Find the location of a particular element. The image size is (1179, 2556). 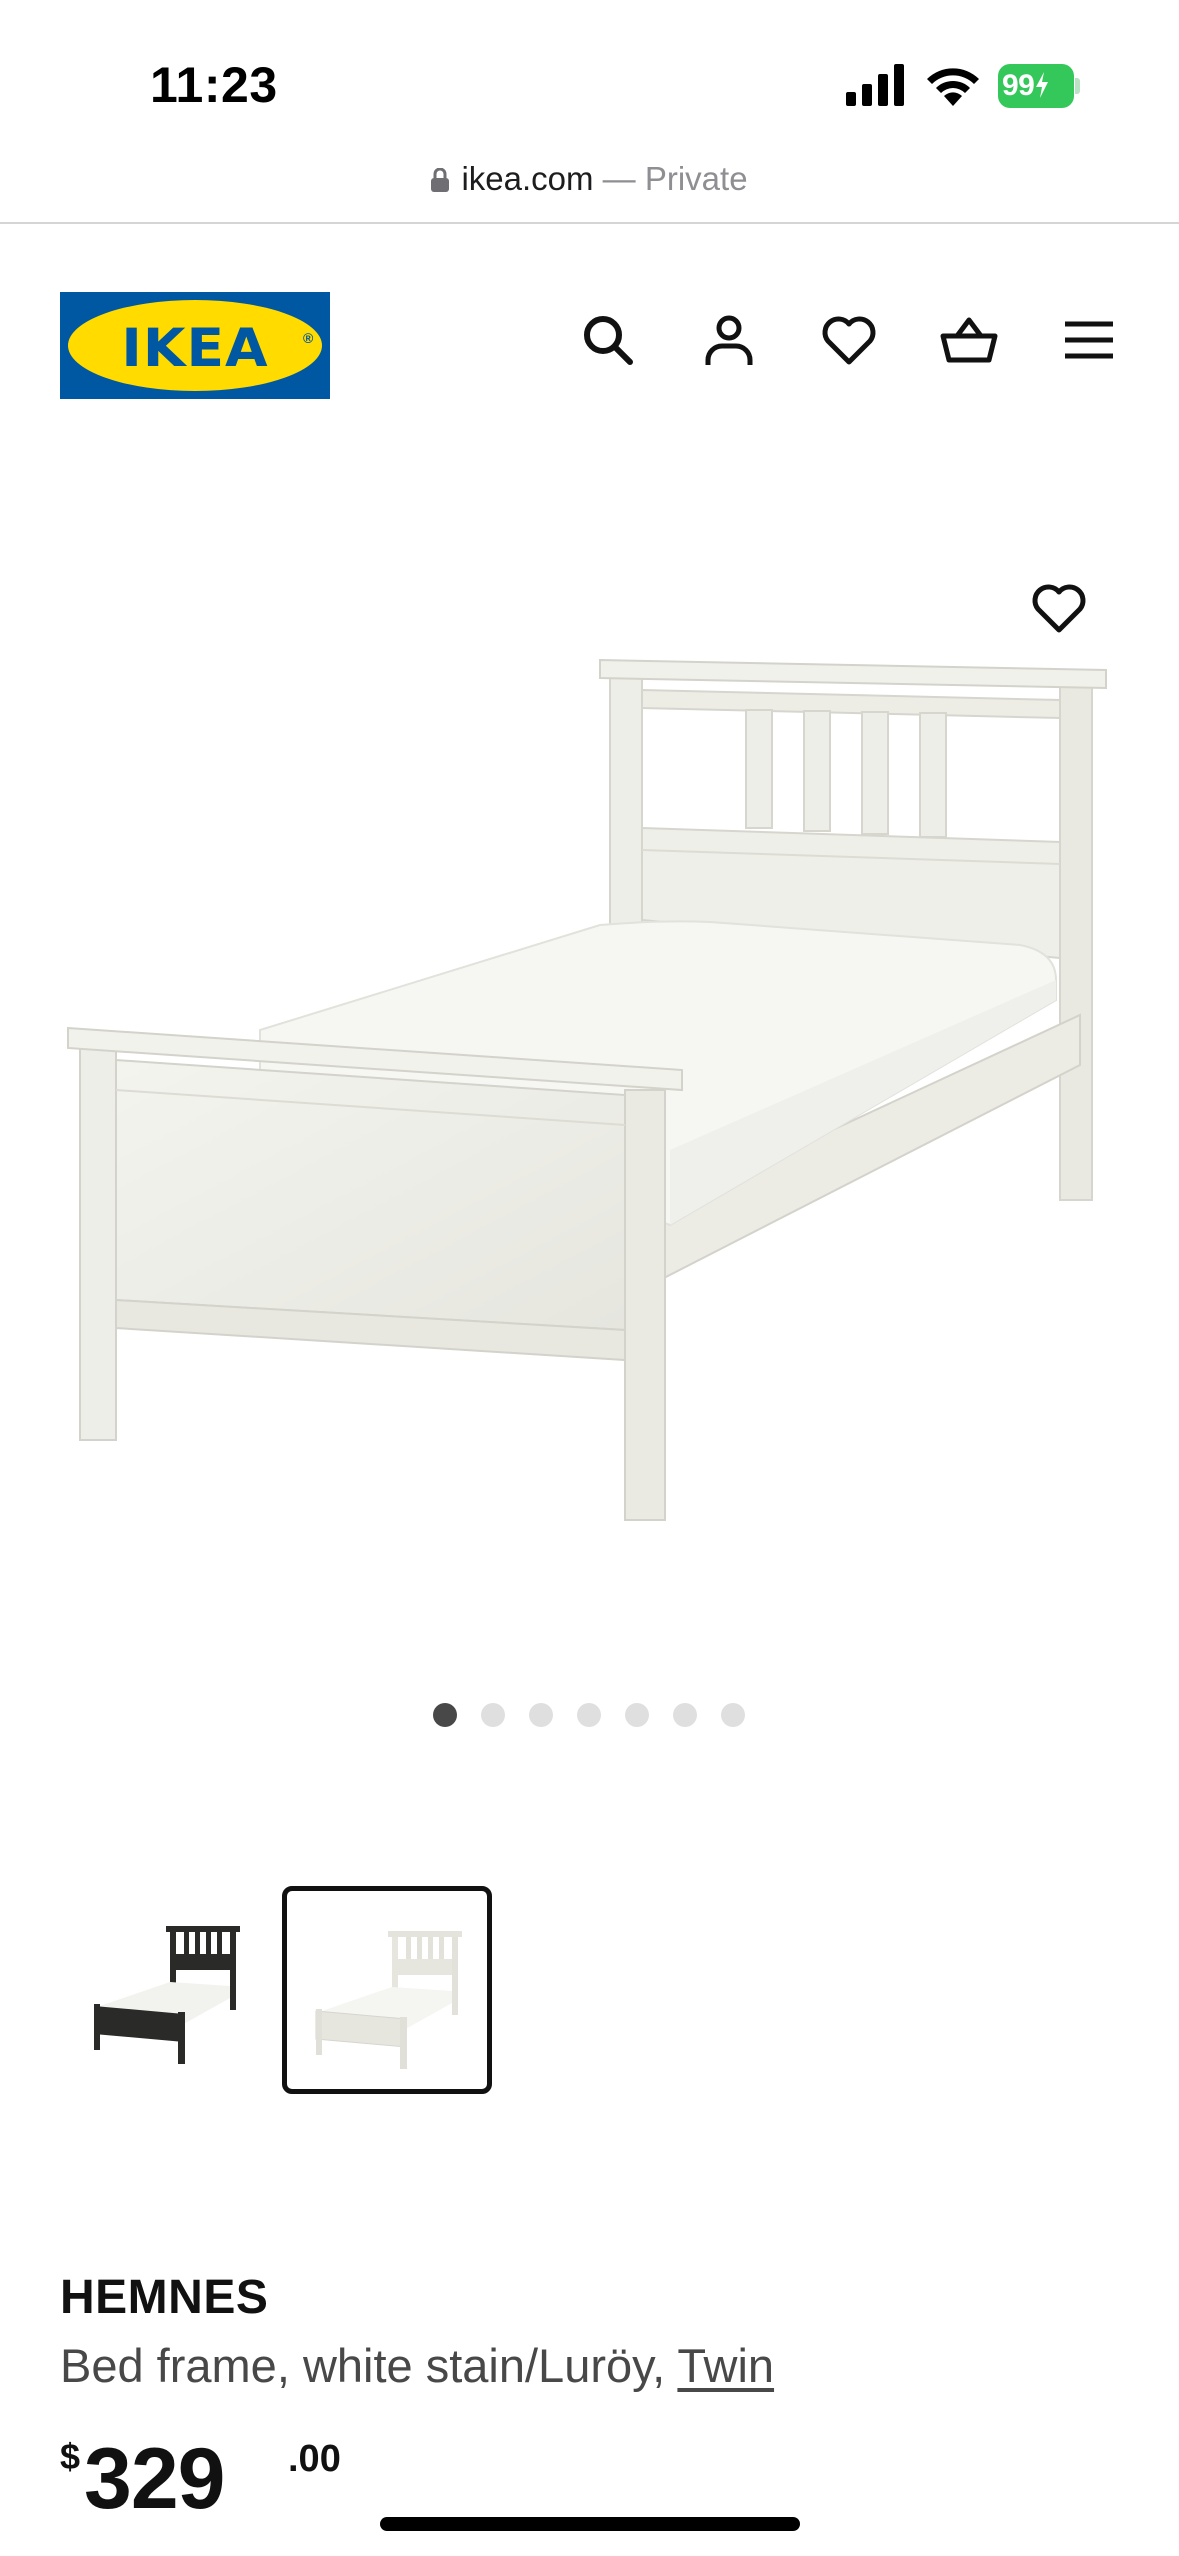

price-currency: $ is located at coordinates (70, 2456).